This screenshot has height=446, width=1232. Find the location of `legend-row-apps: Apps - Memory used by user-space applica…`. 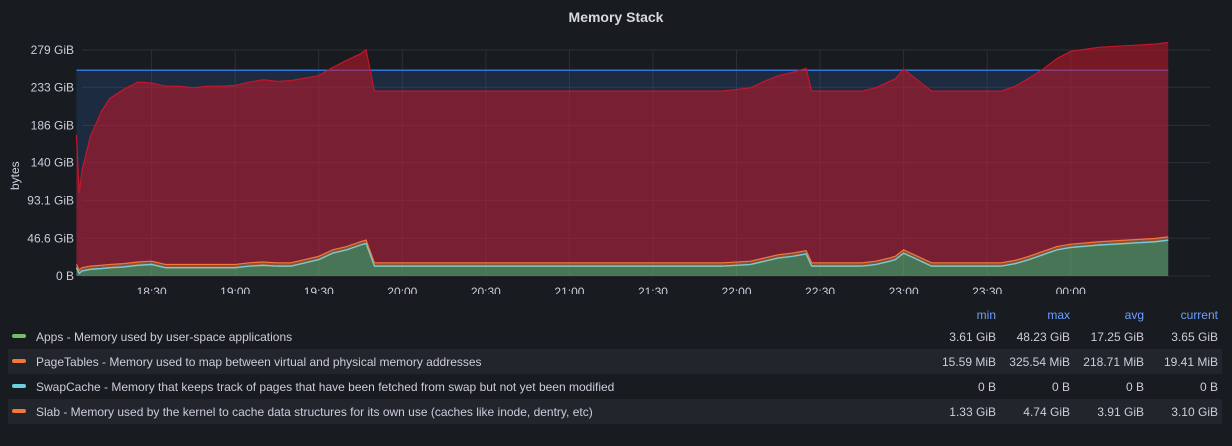

legend-row-apps: Apps - Memory used by user-space applica… is located at coordinates (615, 336).